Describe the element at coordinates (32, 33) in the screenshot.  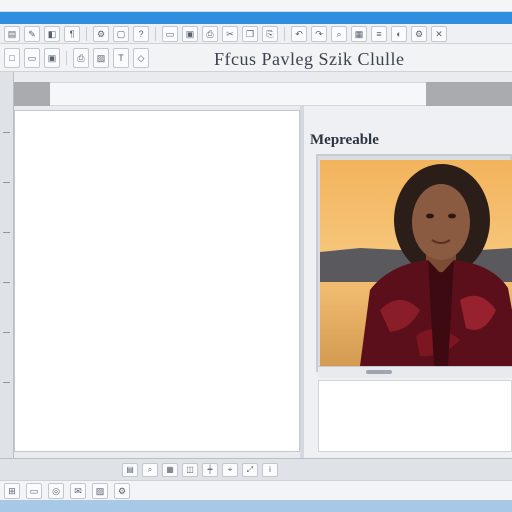
I see `edit-icon: ✎` at that location.